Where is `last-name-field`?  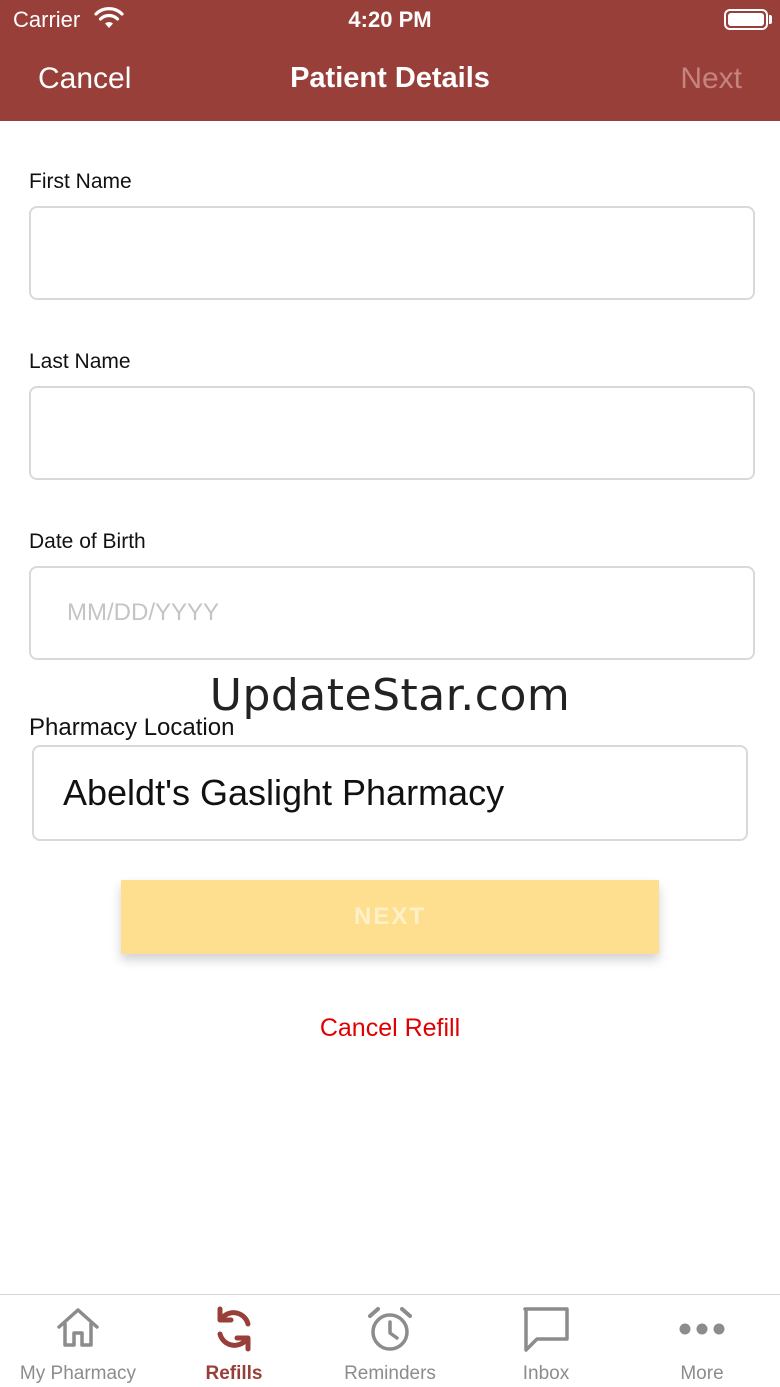 last-name-field is located at coordinates (392, 433).